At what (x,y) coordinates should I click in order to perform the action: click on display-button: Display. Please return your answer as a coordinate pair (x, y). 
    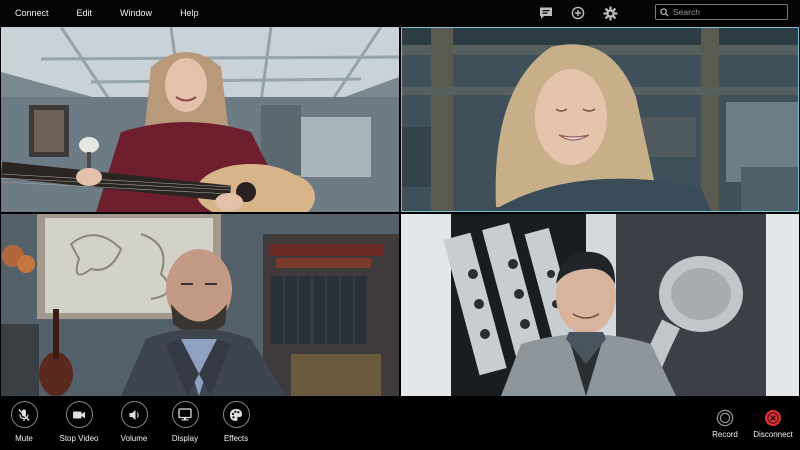
    Looking at the image, I should click on (185, 422).